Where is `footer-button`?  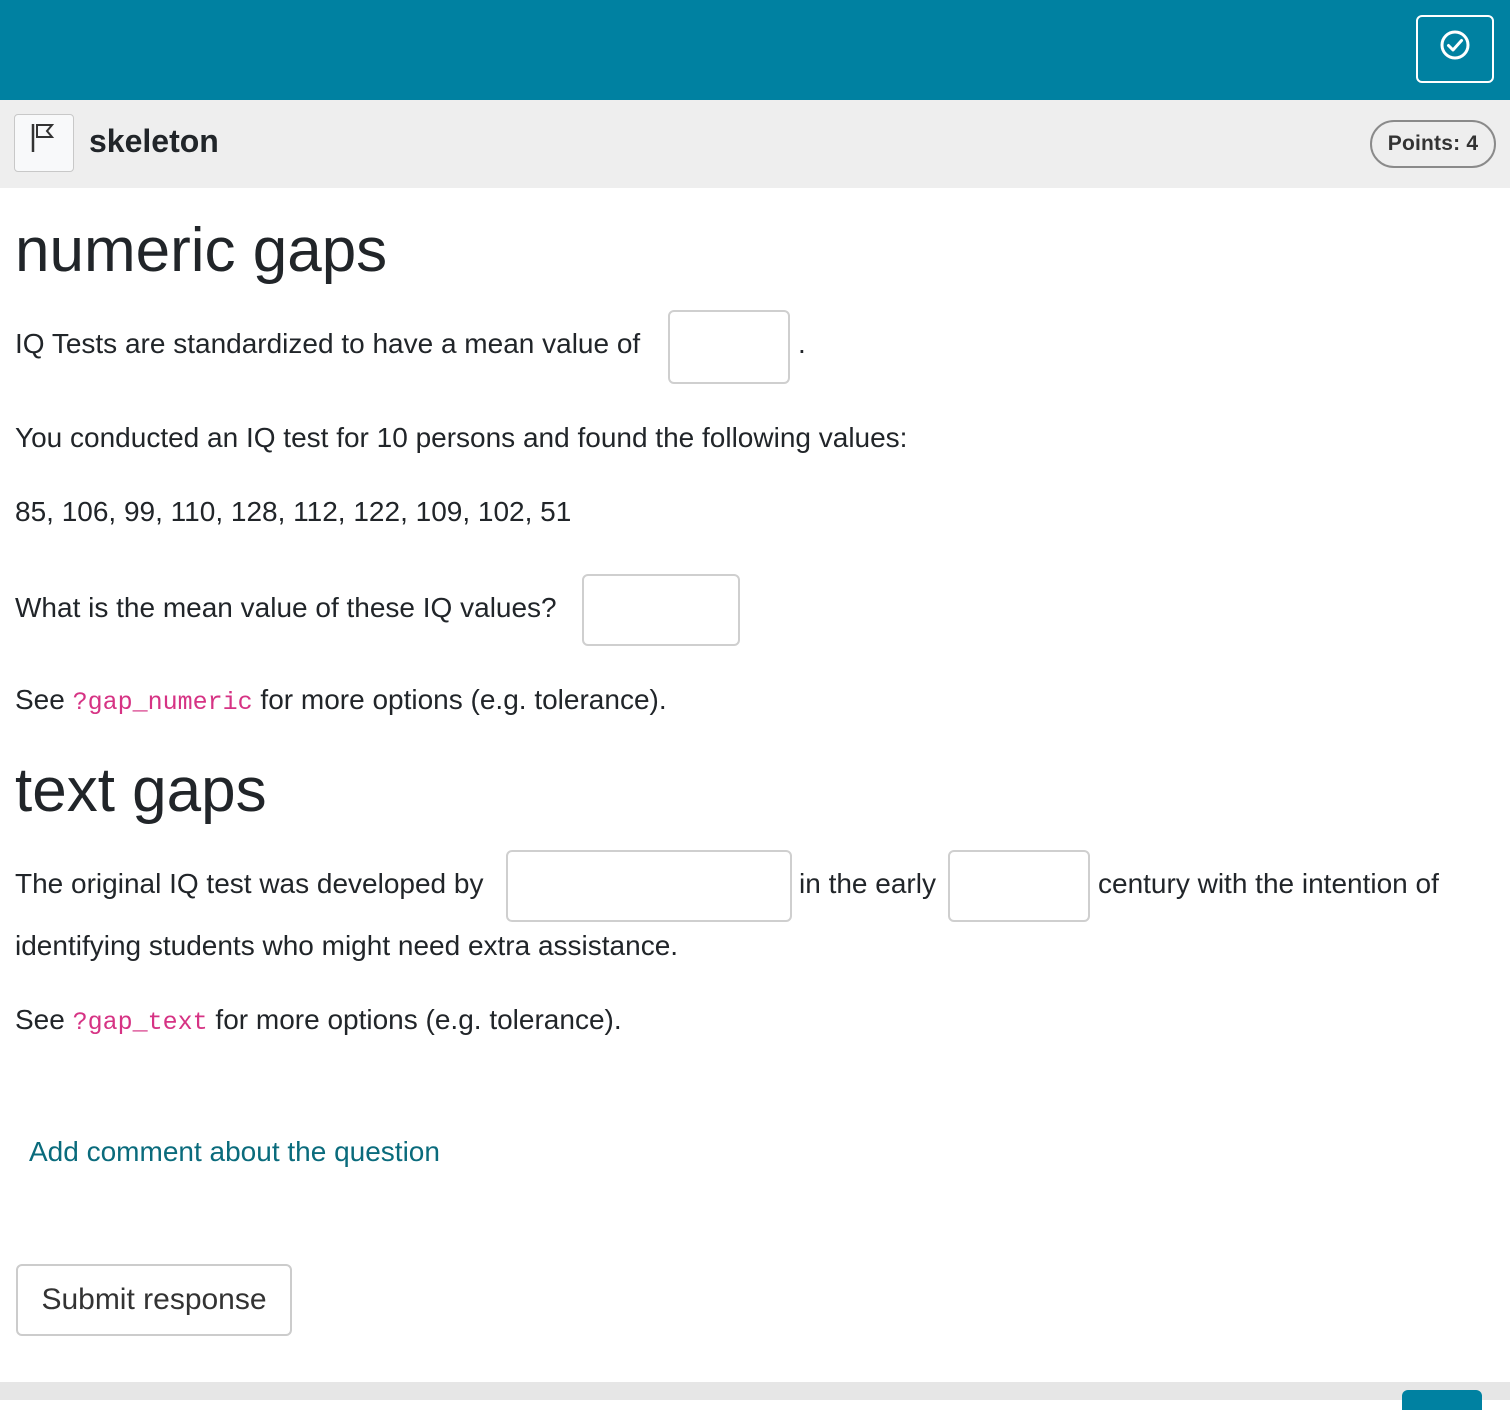 footer-button is located at coordinates (1442, 1400).